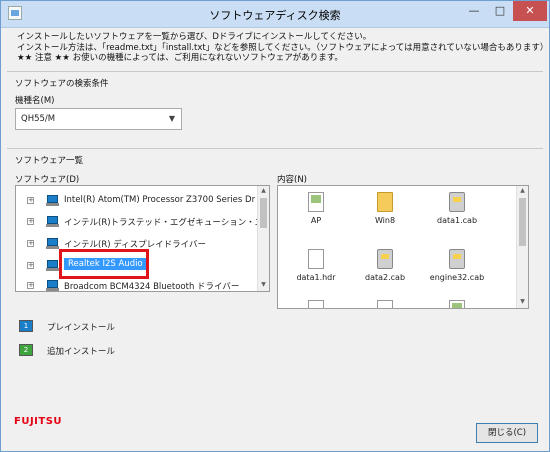 The height and width of the screenshot is (452, 550). I want to click on file-name: data1.hdr, so click(316, 277).